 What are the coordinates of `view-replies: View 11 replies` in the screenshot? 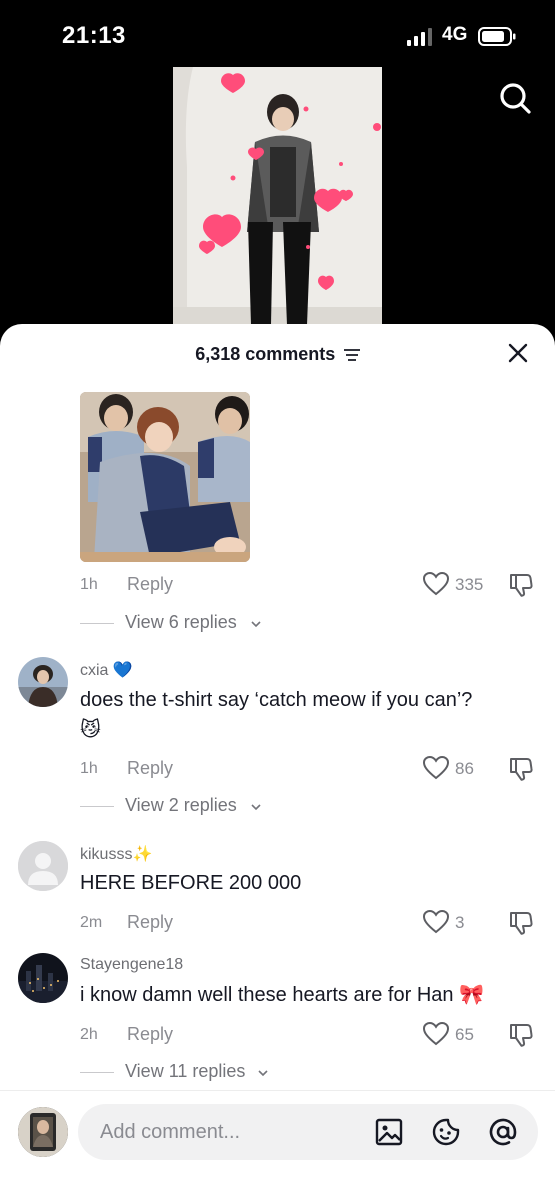 It's located at (230, 1073).